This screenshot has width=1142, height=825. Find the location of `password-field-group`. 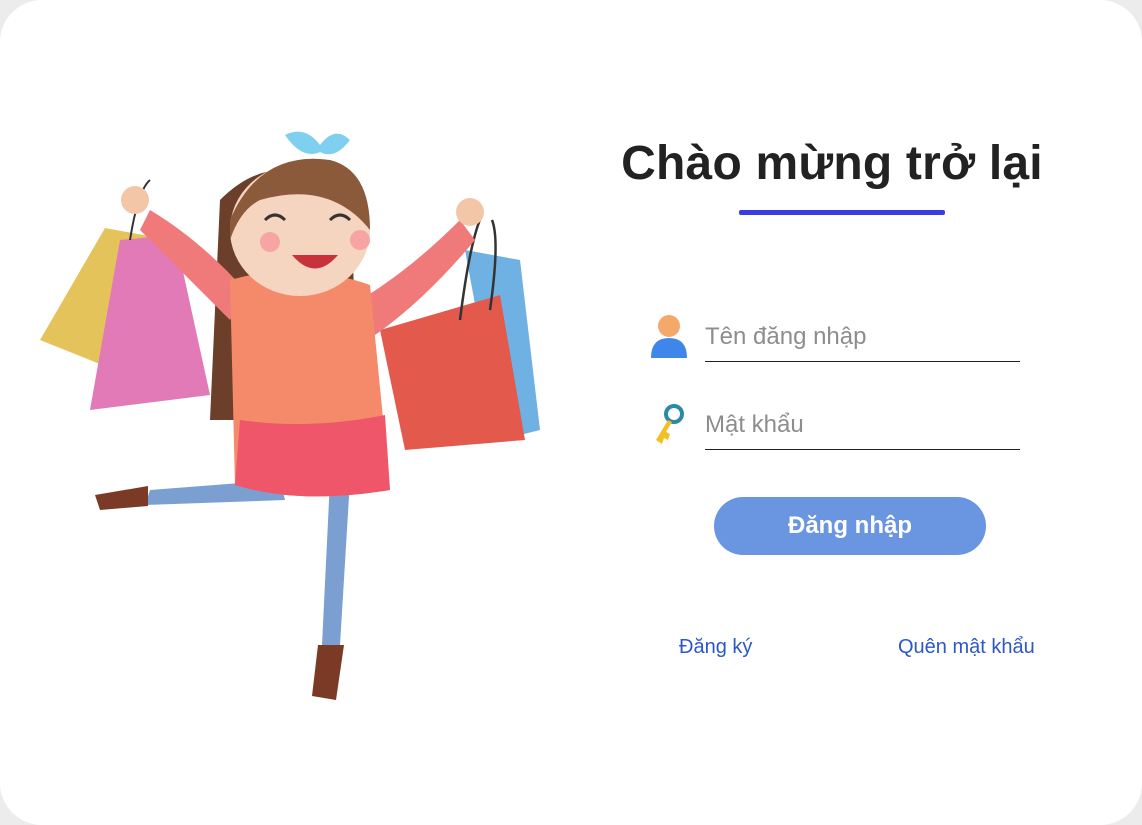

password-field-group is located at coordinates (834, 427).